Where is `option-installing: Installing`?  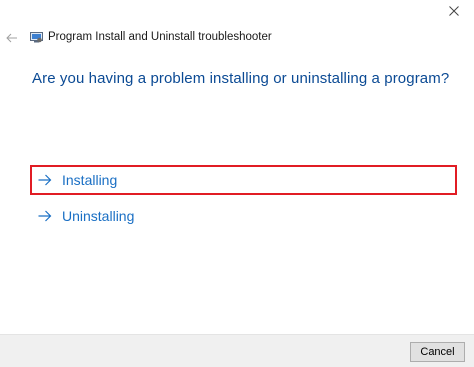 option-installing: Installing is located at coordinates (243, 180).